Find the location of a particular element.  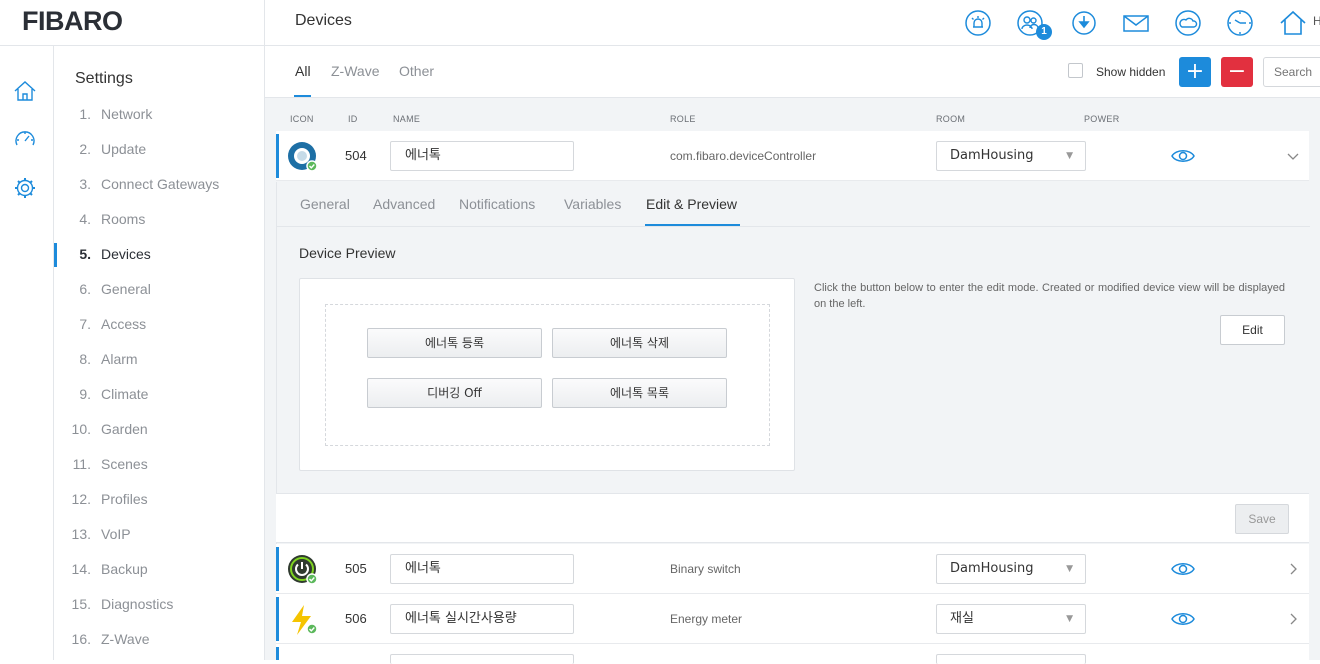

sidebar-item-label: Alarm is located at coordinates (119, 359).